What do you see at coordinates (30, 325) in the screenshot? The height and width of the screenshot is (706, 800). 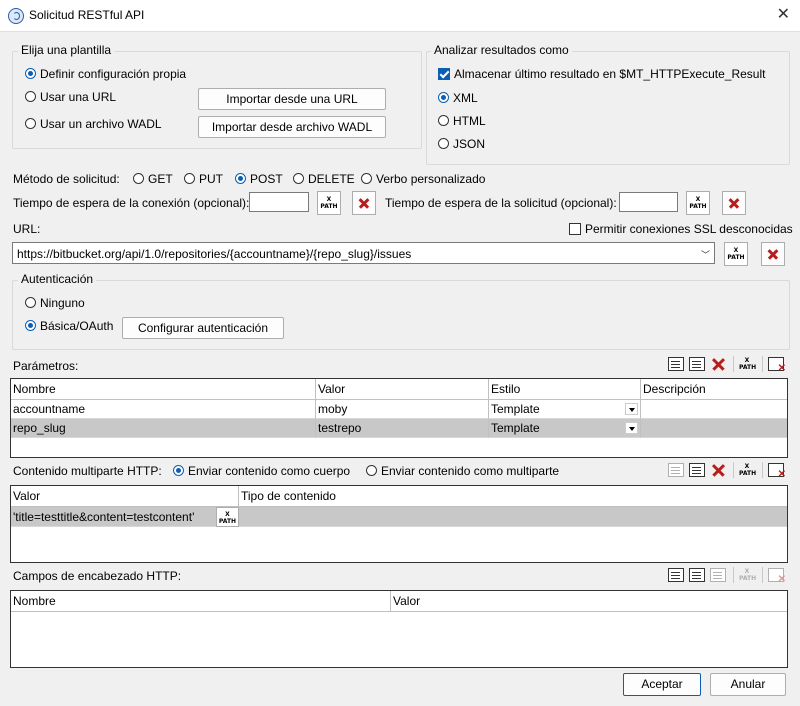 I see `radio-auth-basic` at bounding box center [30, 325].